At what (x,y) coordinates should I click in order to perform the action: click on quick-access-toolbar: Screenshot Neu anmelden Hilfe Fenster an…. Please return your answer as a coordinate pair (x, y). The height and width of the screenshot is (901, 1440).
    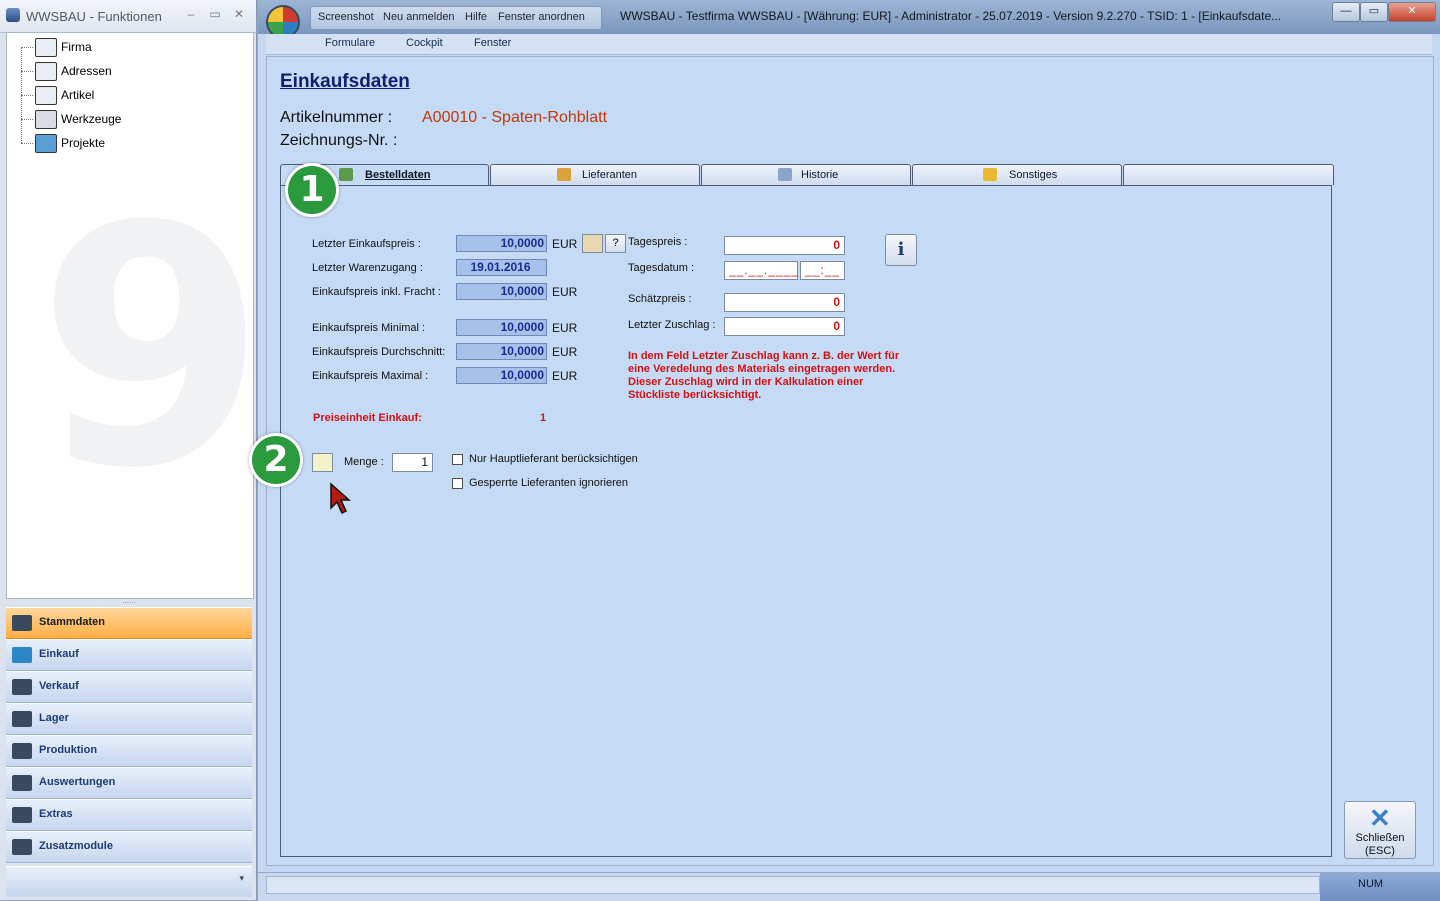
    Looking at the image, I should click on (456, 18).